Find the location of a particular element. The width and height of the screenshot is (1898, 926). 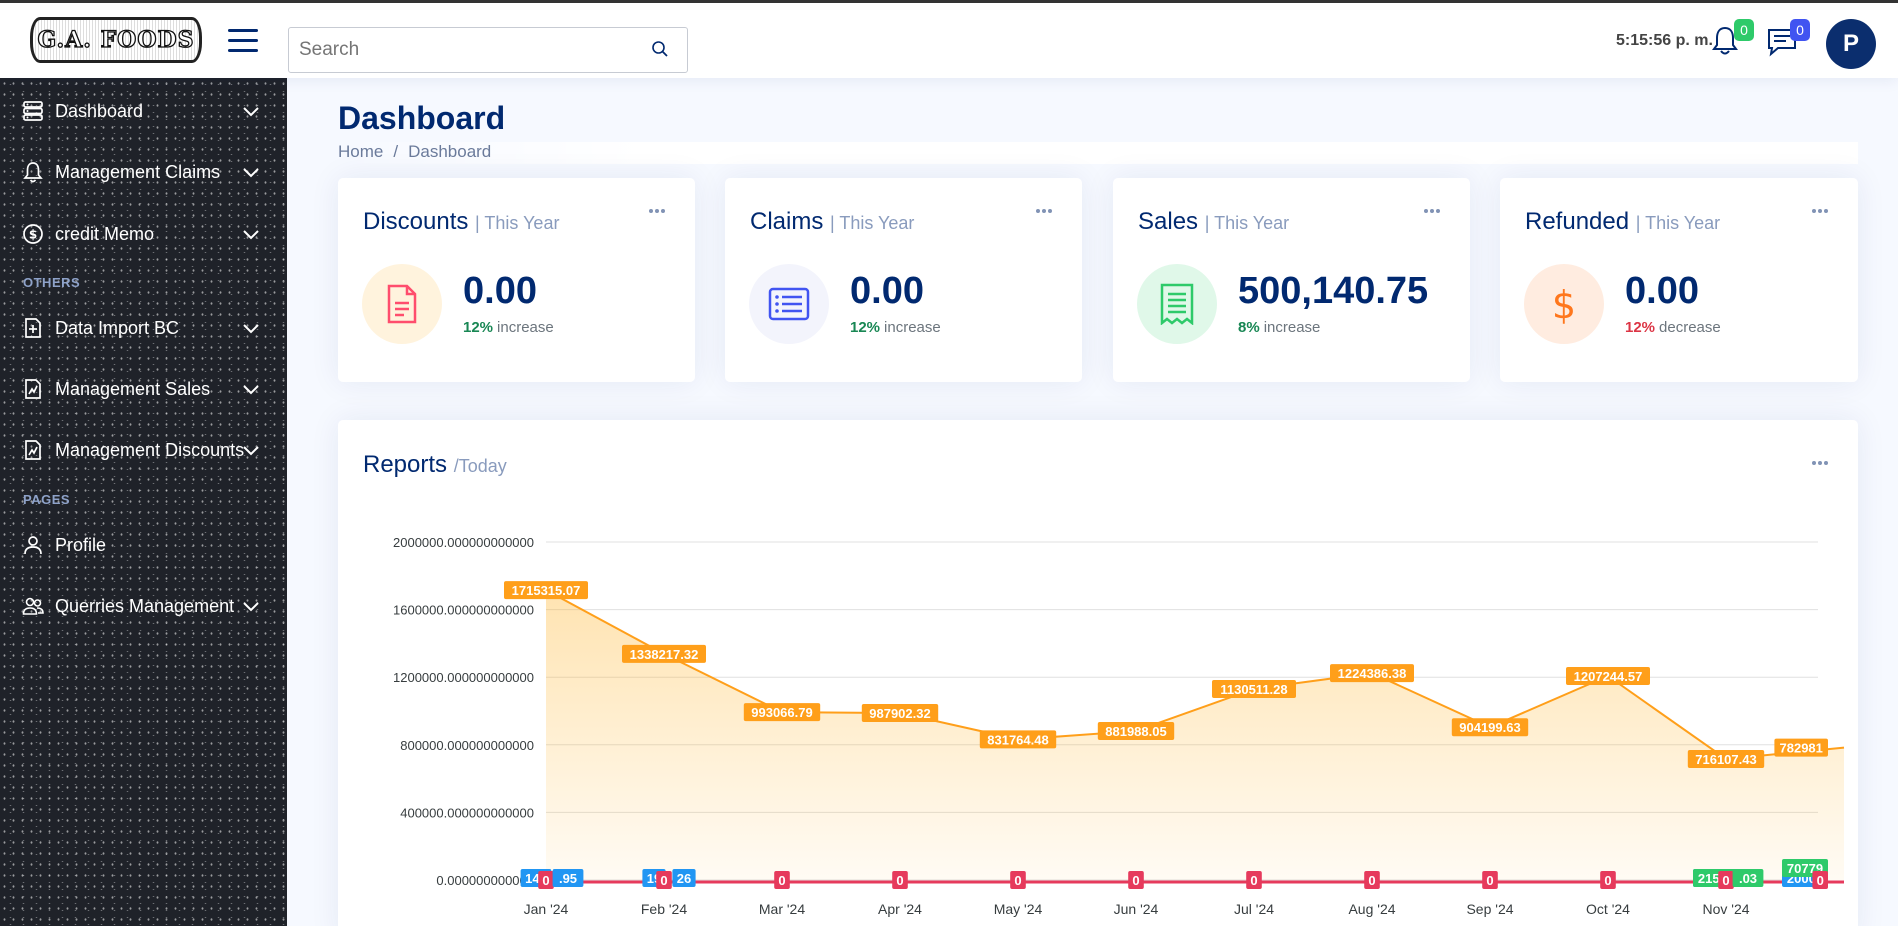

sidebar-heading-others: OTHERS is located at coordinates (52, 282).